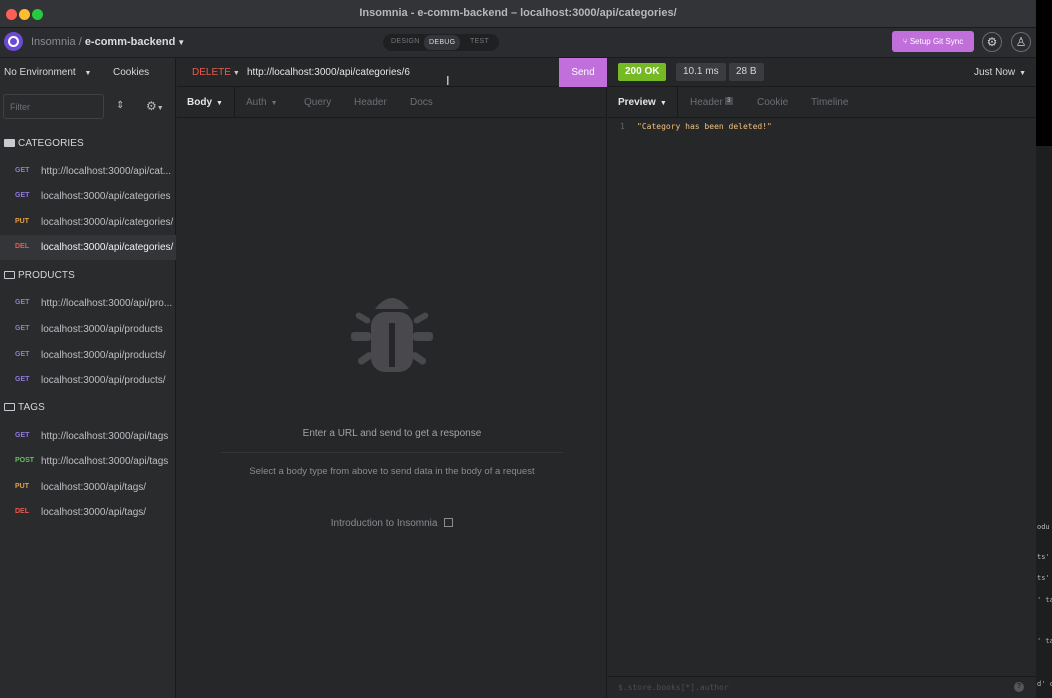 The height and width of the screenshot is (698, 1052). What do you see at coordinates (384, 523) in the screenshot?
I see `intro-link-label: Introduction to Insomnia` at bounding box center [384, 523].